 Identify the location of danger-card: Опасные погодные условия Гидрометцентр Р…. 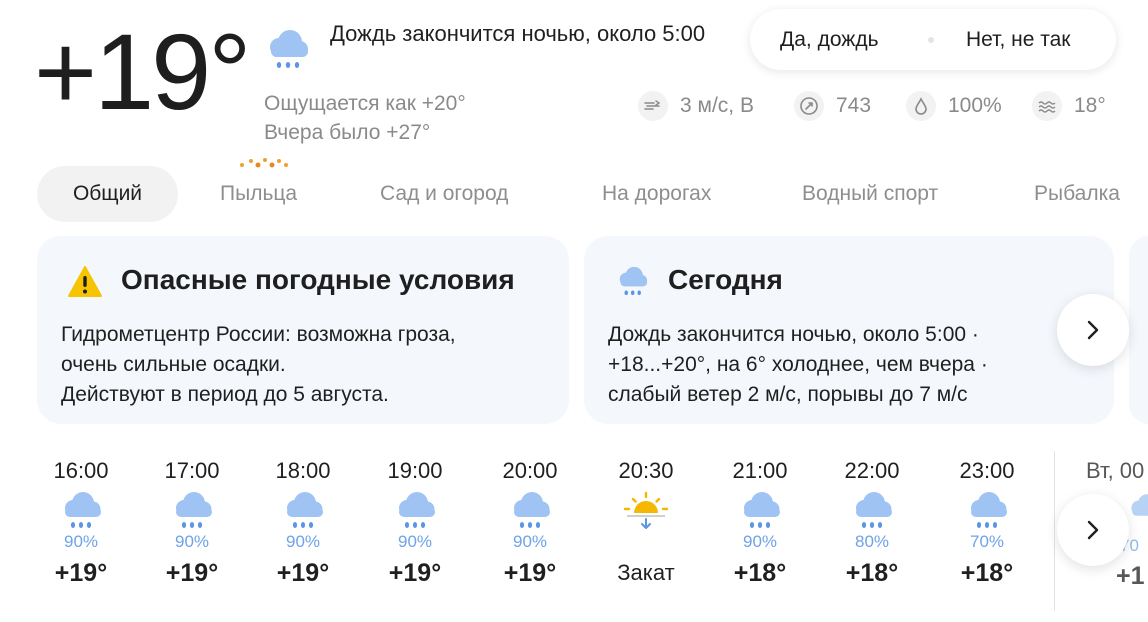
(303, 330).